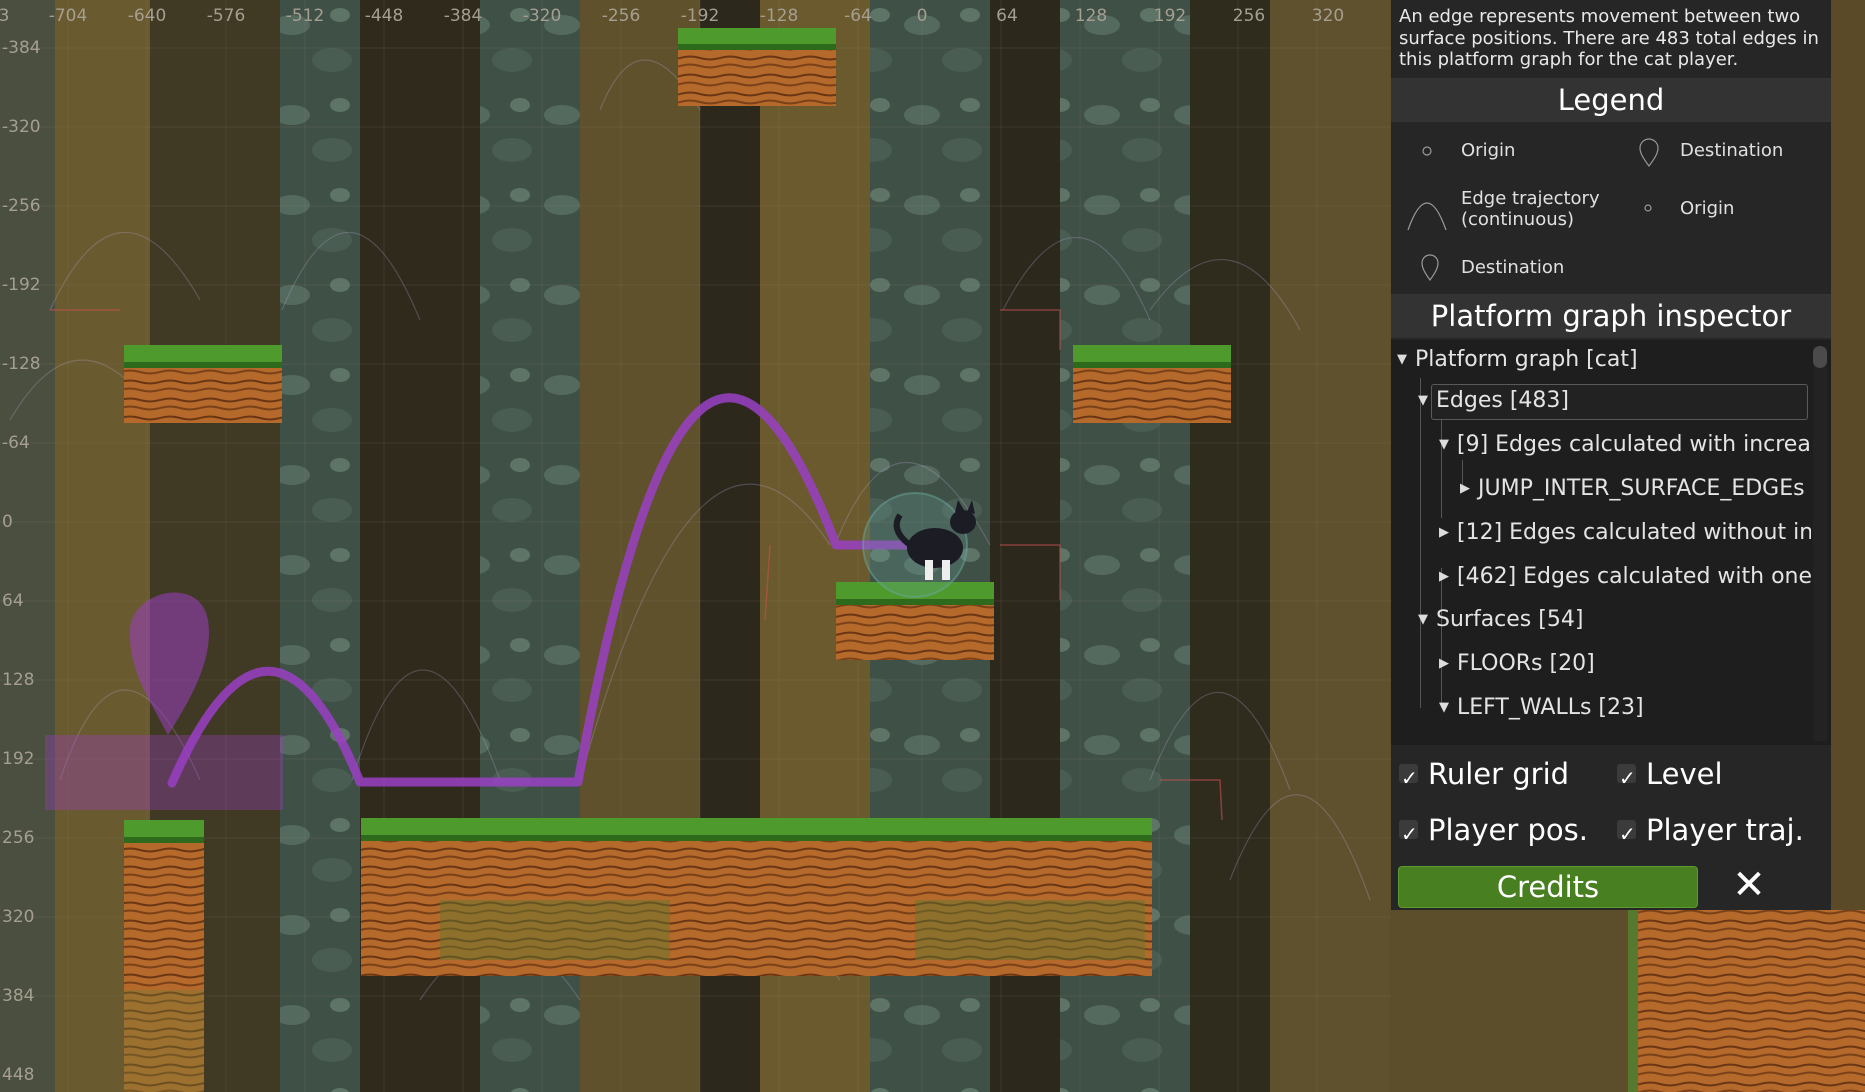 The image size is (1865, 1092). Describe the element at coordinates (147, 16) in the screenshot. I see `ruler-x-label: -640` at that location.